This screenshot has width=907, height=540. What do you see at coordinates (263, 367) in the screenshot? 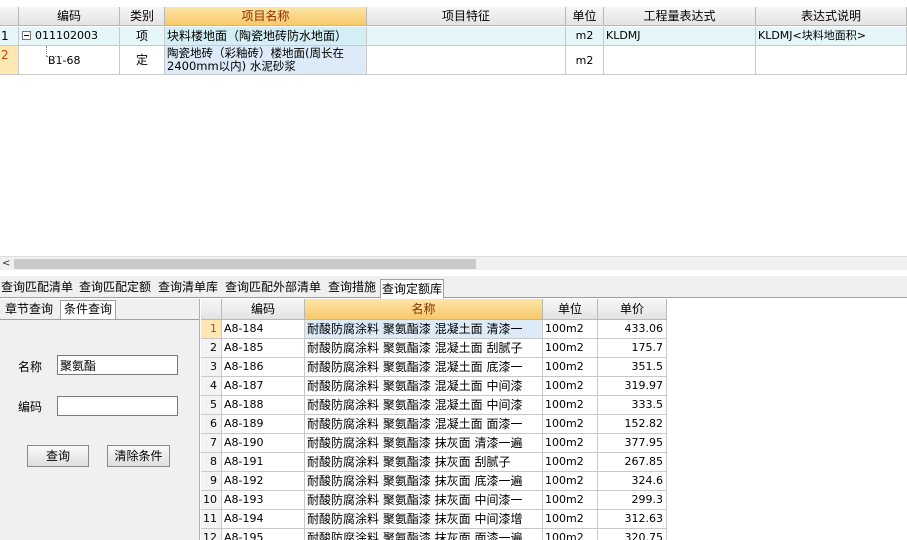
I see `cell-code: A8-186` at bounding box center [263, 367].